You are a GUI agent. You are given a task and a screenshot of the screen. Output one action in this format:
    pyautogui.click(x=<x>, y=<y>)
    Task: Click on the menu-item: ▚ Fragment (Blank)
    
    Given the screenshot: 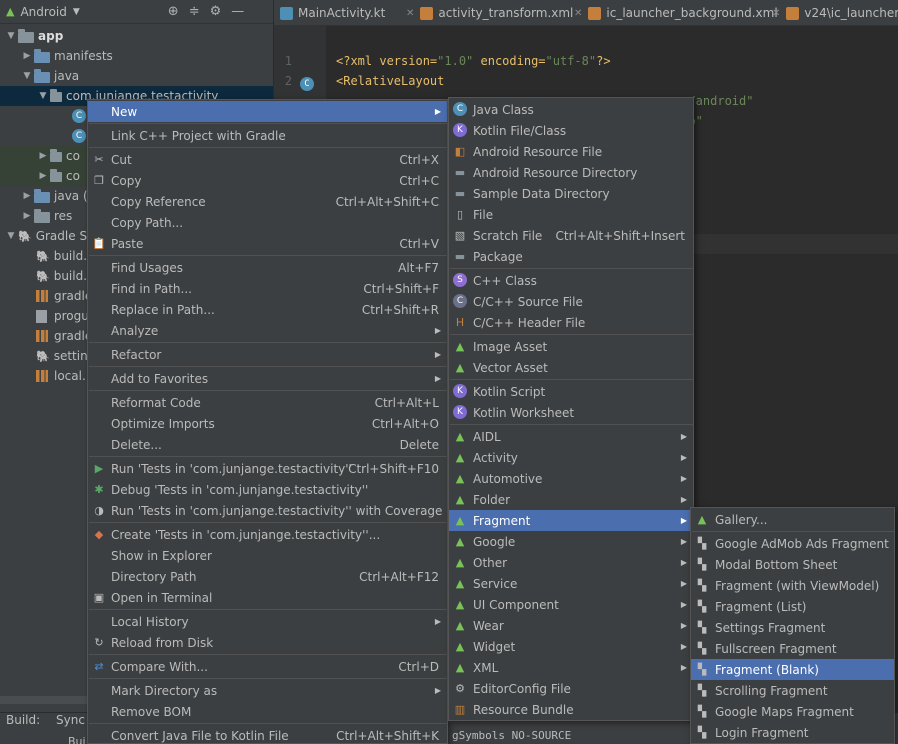 What is the action you would take?
    pyautogui.click(x=792, y=669)
    